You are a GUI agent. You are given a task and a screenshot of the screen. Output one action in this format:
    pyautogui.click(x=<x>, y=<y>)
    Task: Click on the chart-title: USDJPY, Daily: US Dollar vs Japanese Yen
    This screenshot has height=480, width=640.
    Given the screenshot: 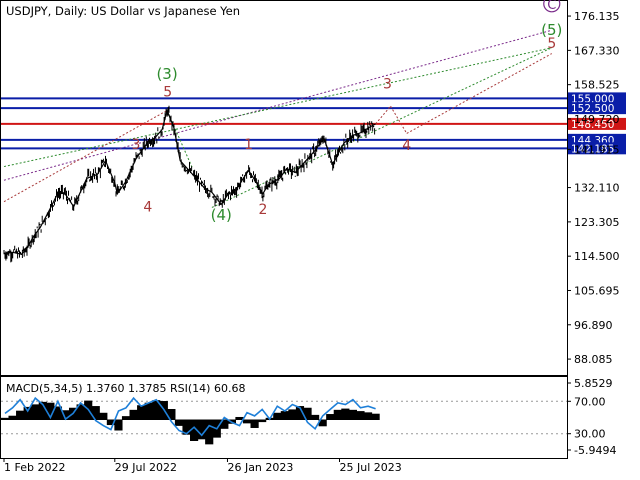 What is the action you would take?
    pyautogui.click(x=123, y=11)
    